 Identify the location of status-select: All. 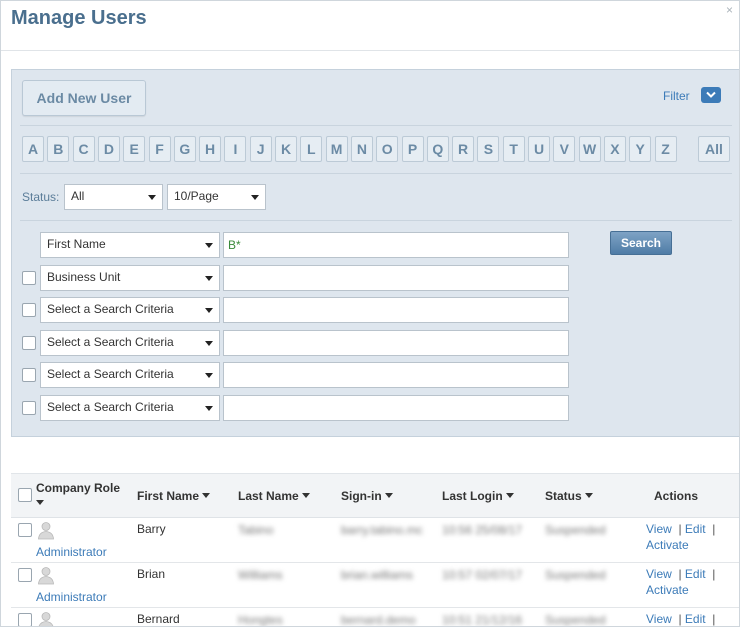
(113, 197).